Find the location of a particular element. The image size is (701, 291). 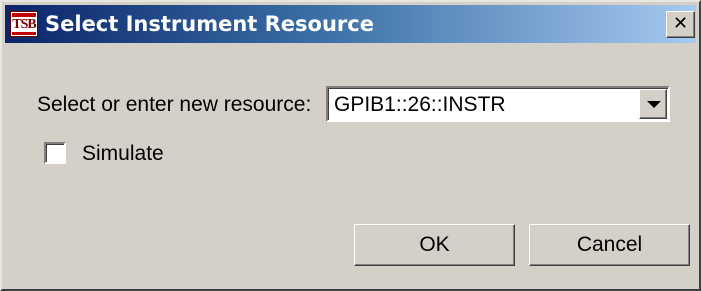

simulate-checkbox is located at coordinates (55, 153).